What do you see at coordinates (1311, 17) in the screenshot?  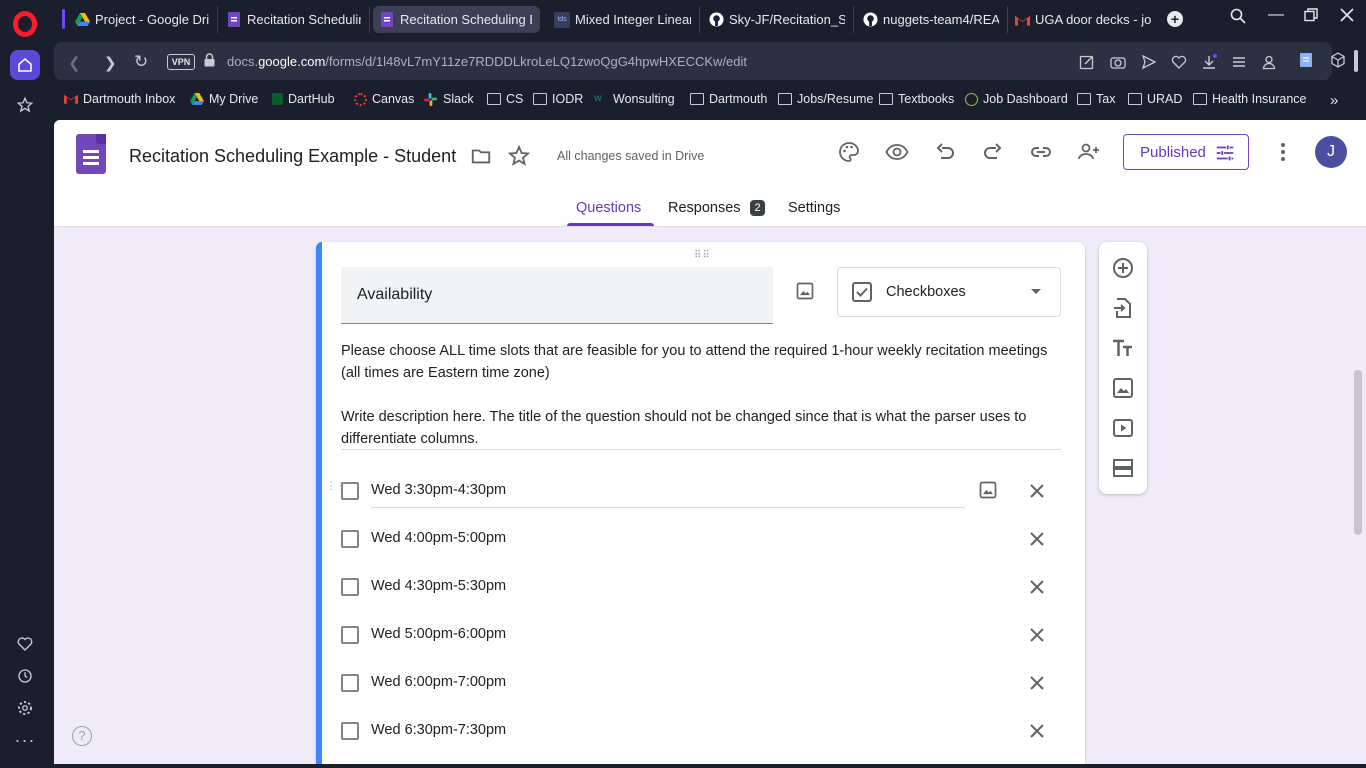 I see `restore-icon` at bounding box center [1311, 17].